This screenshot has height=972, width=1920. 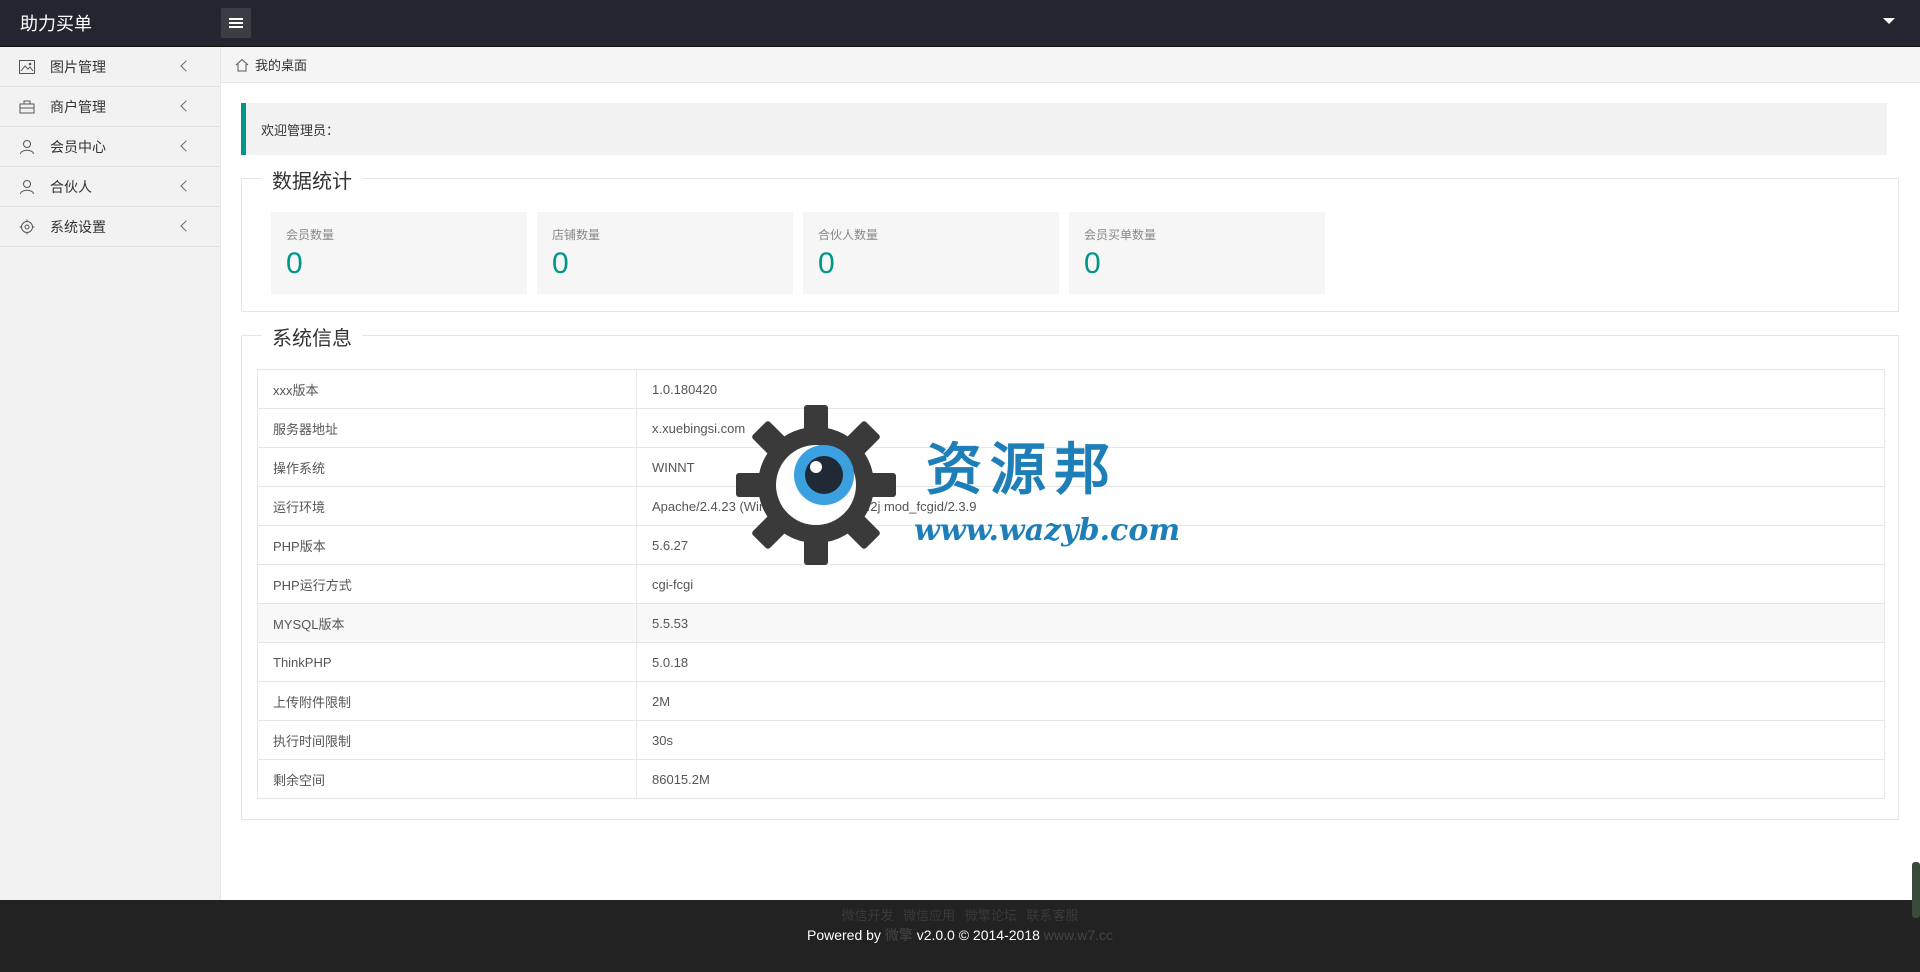 I want to click on table-row: MYSQL版本 5.5.53, so click(x=1071, y=623).